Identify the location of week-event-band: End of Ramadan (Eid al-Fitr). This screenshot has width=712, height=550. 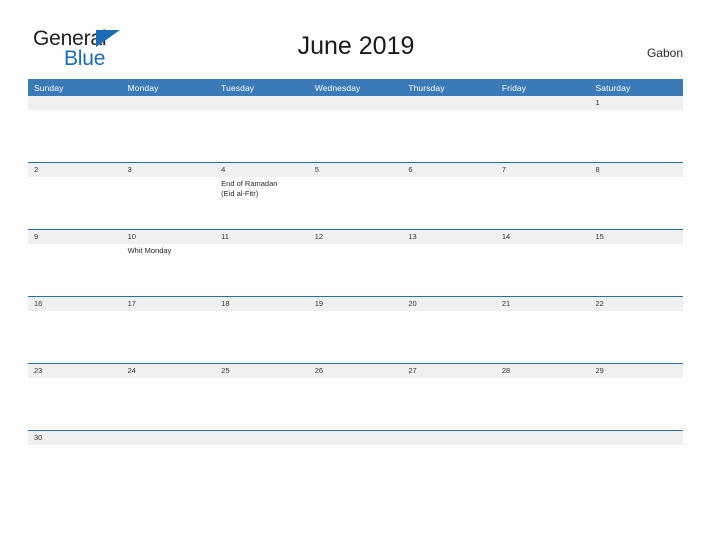
(355, 203).